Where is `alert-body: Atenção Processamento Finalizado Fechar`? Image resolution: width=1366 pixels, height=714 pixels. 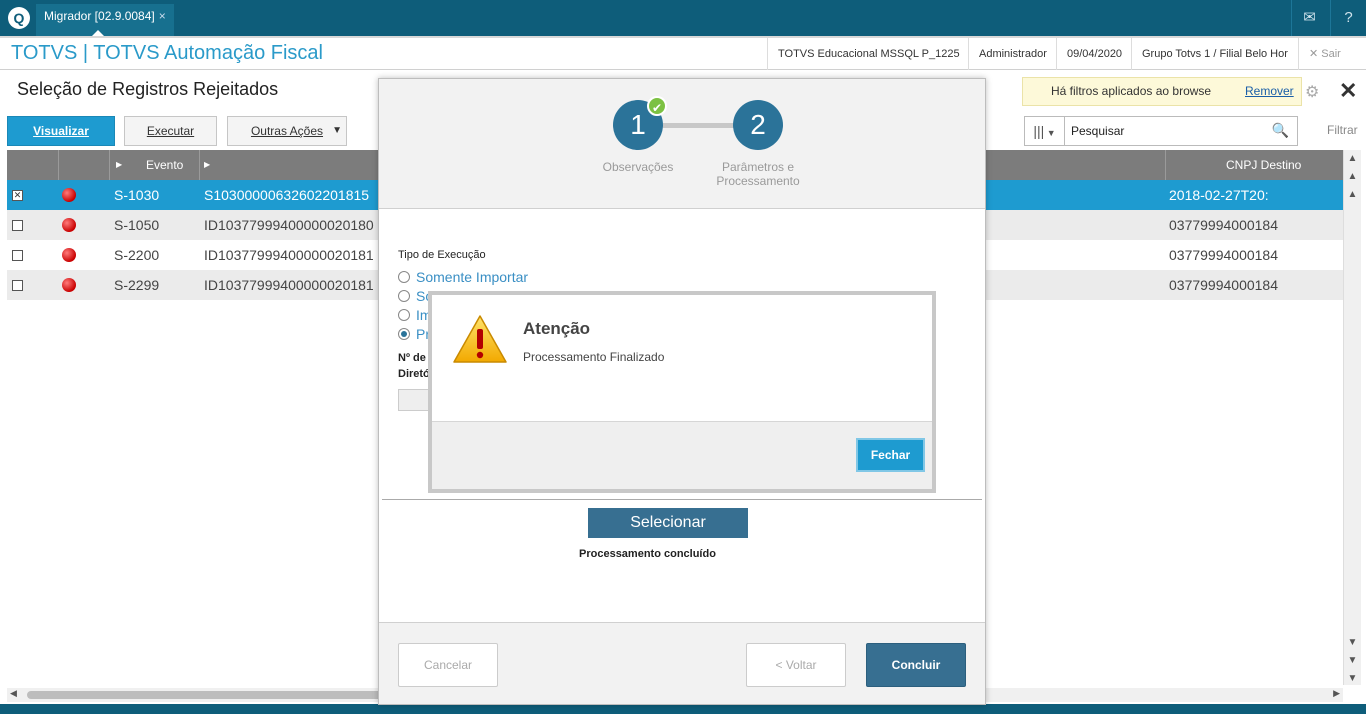 alert-body: Atenção Processamento Finalizado Fechar is located at coordinates (682, 392).